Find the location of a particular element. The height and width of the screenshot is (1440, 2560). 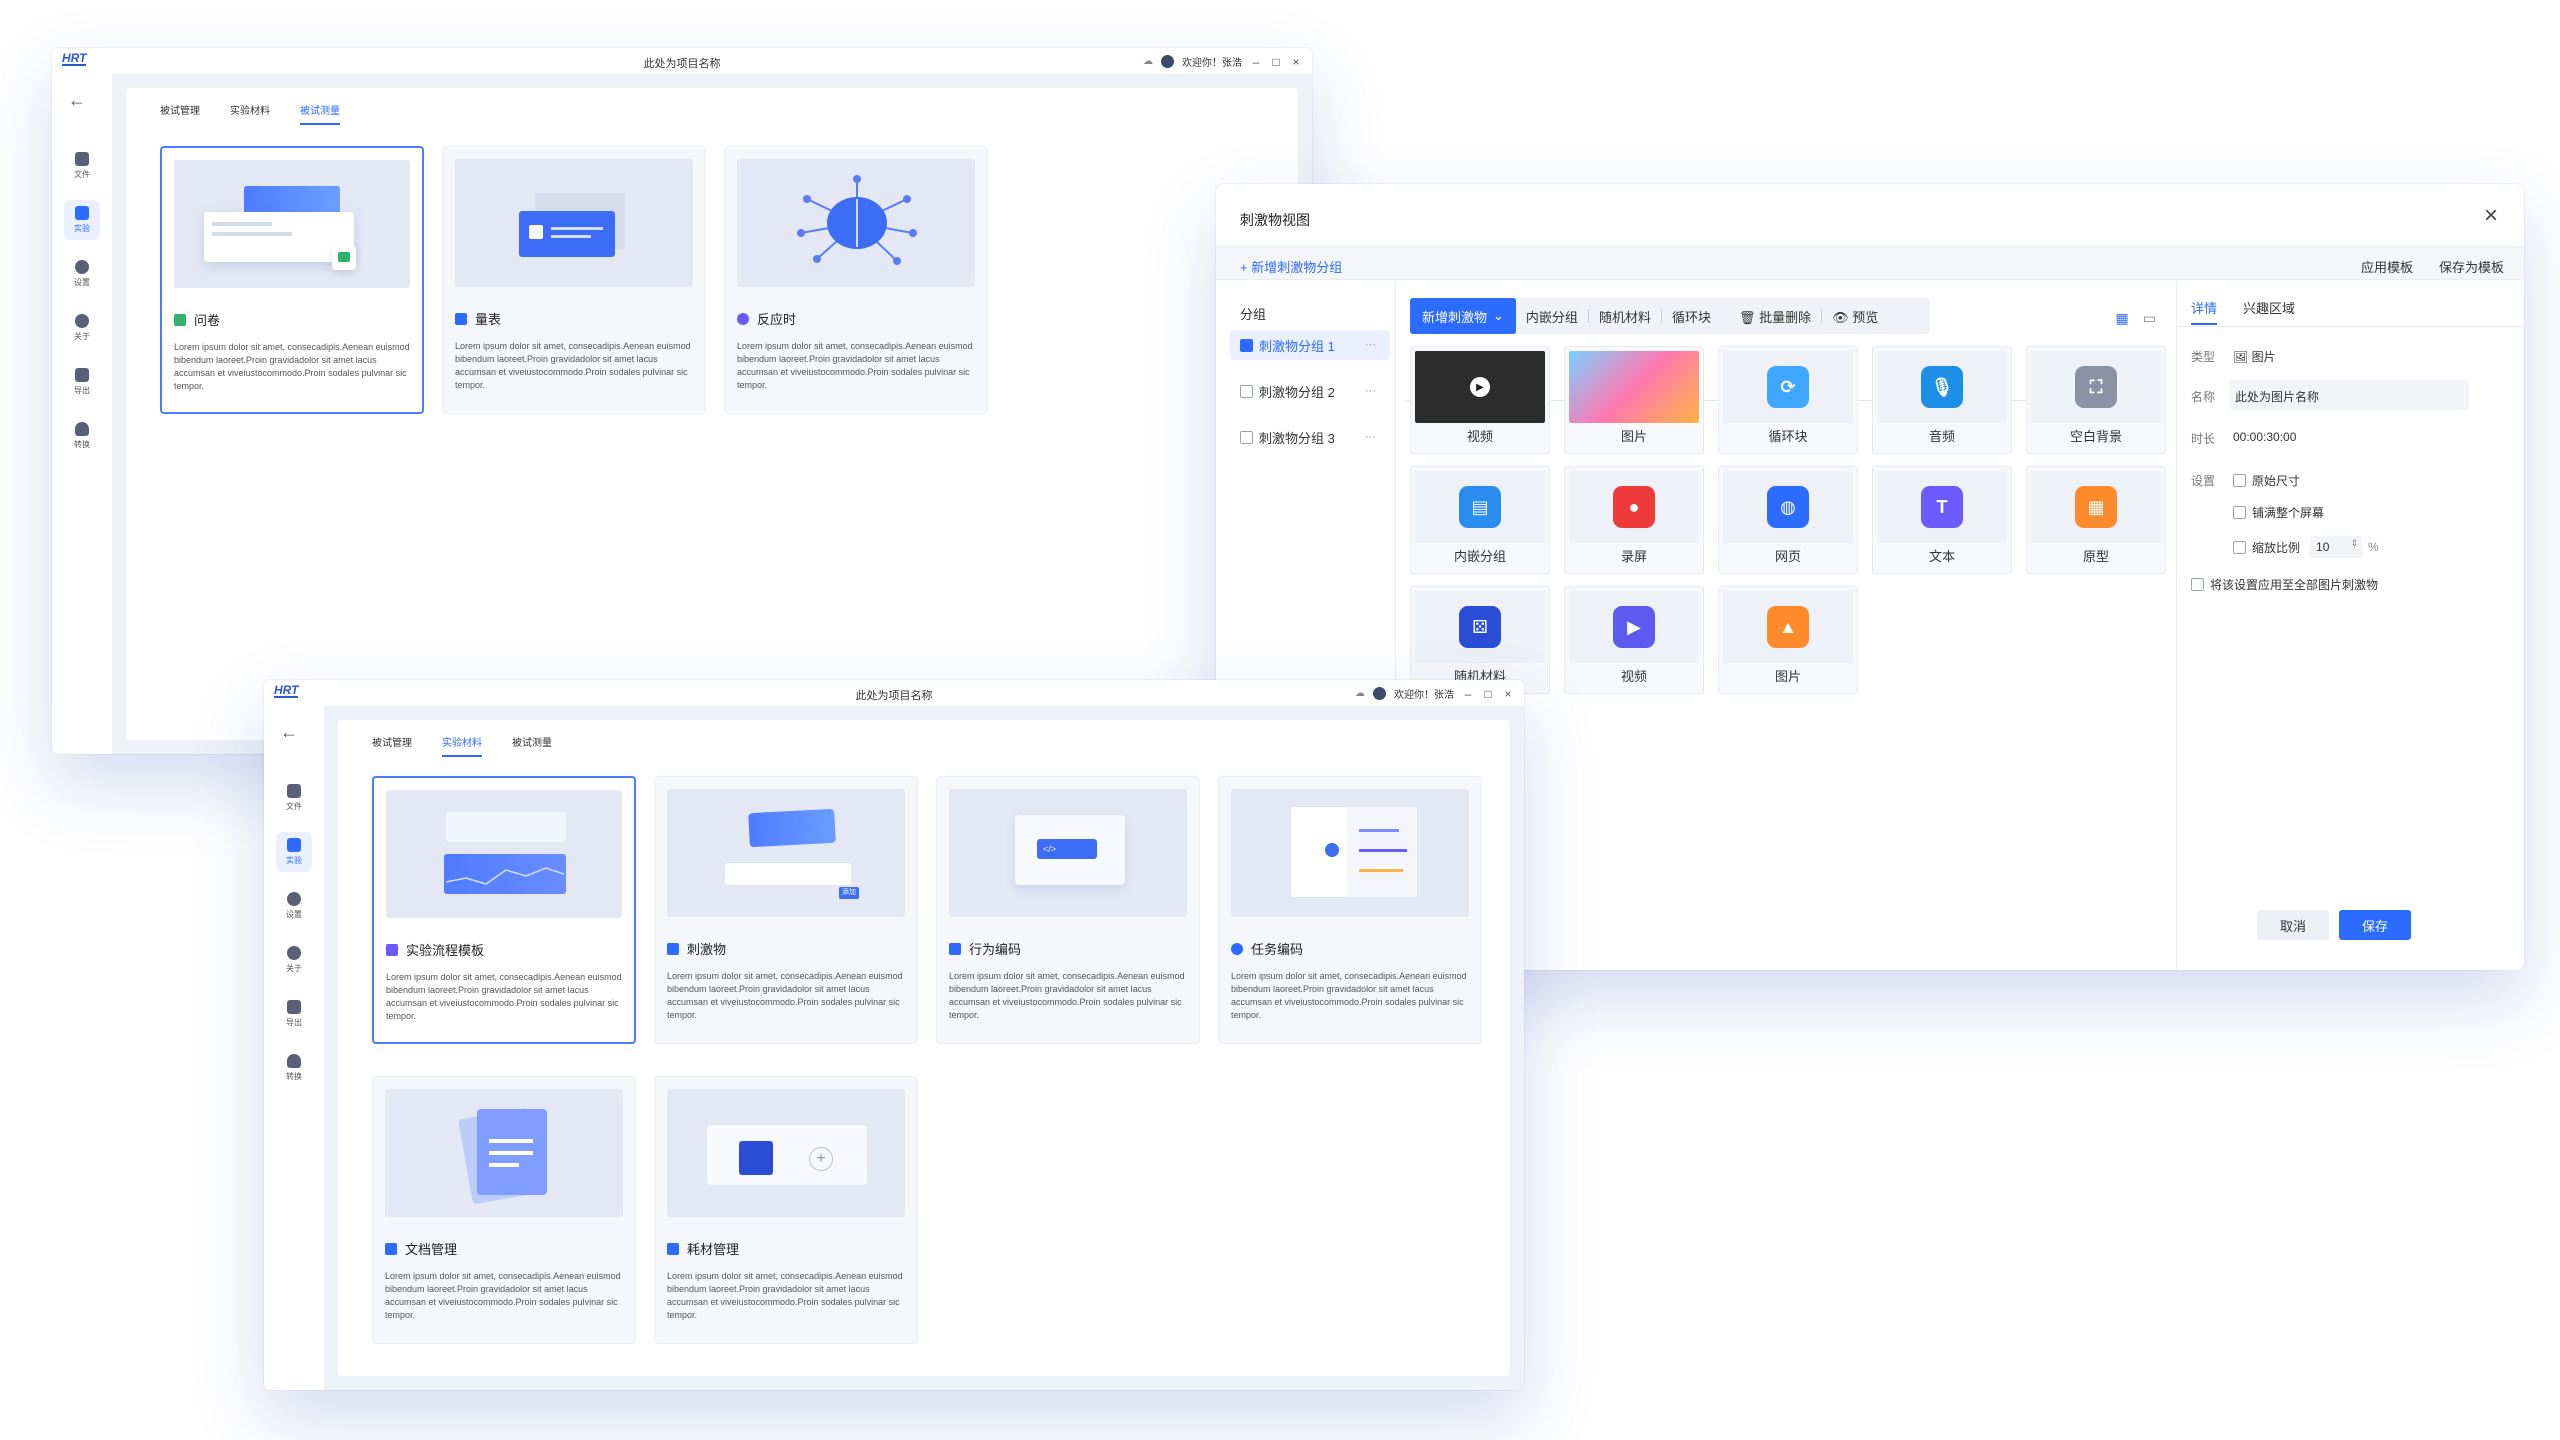

code-icon is located at coordinates (955, 948).